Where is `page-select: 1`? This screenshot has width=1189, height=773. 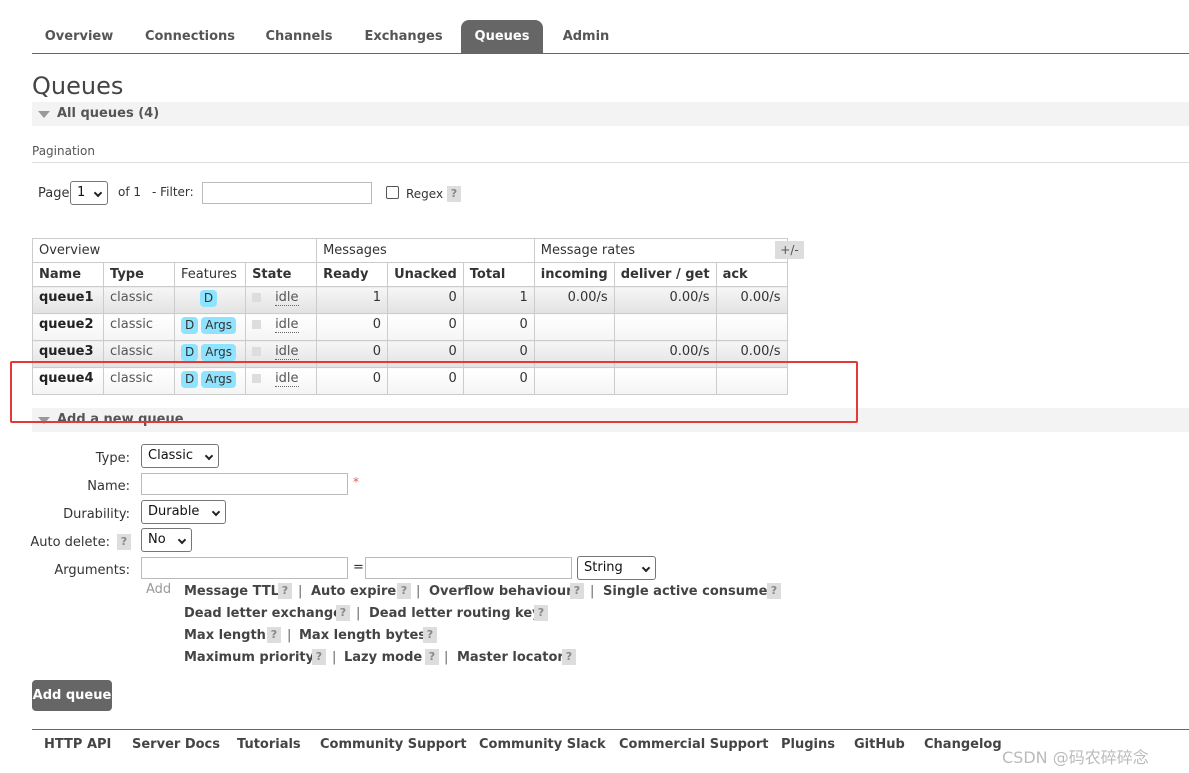 page-select: 1 is located at coordinates (89, 193).